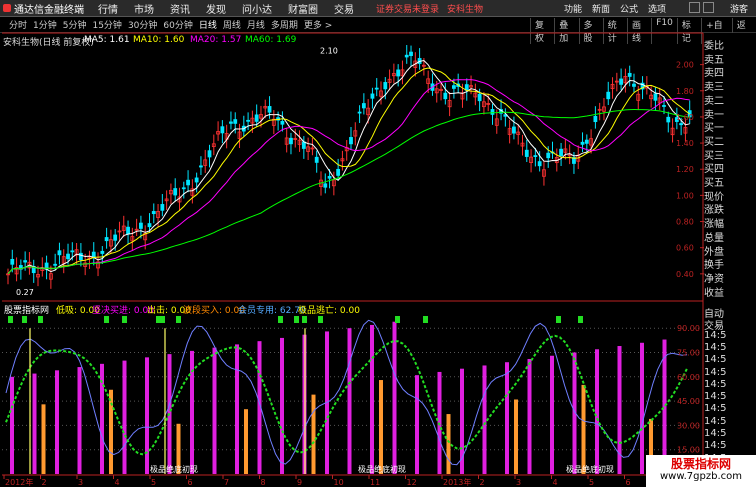  What do you see at coordinates (107, 40) in the screenshot?
I see `ma5-label: MA5: 1.61` at bounding box center [107, 40].